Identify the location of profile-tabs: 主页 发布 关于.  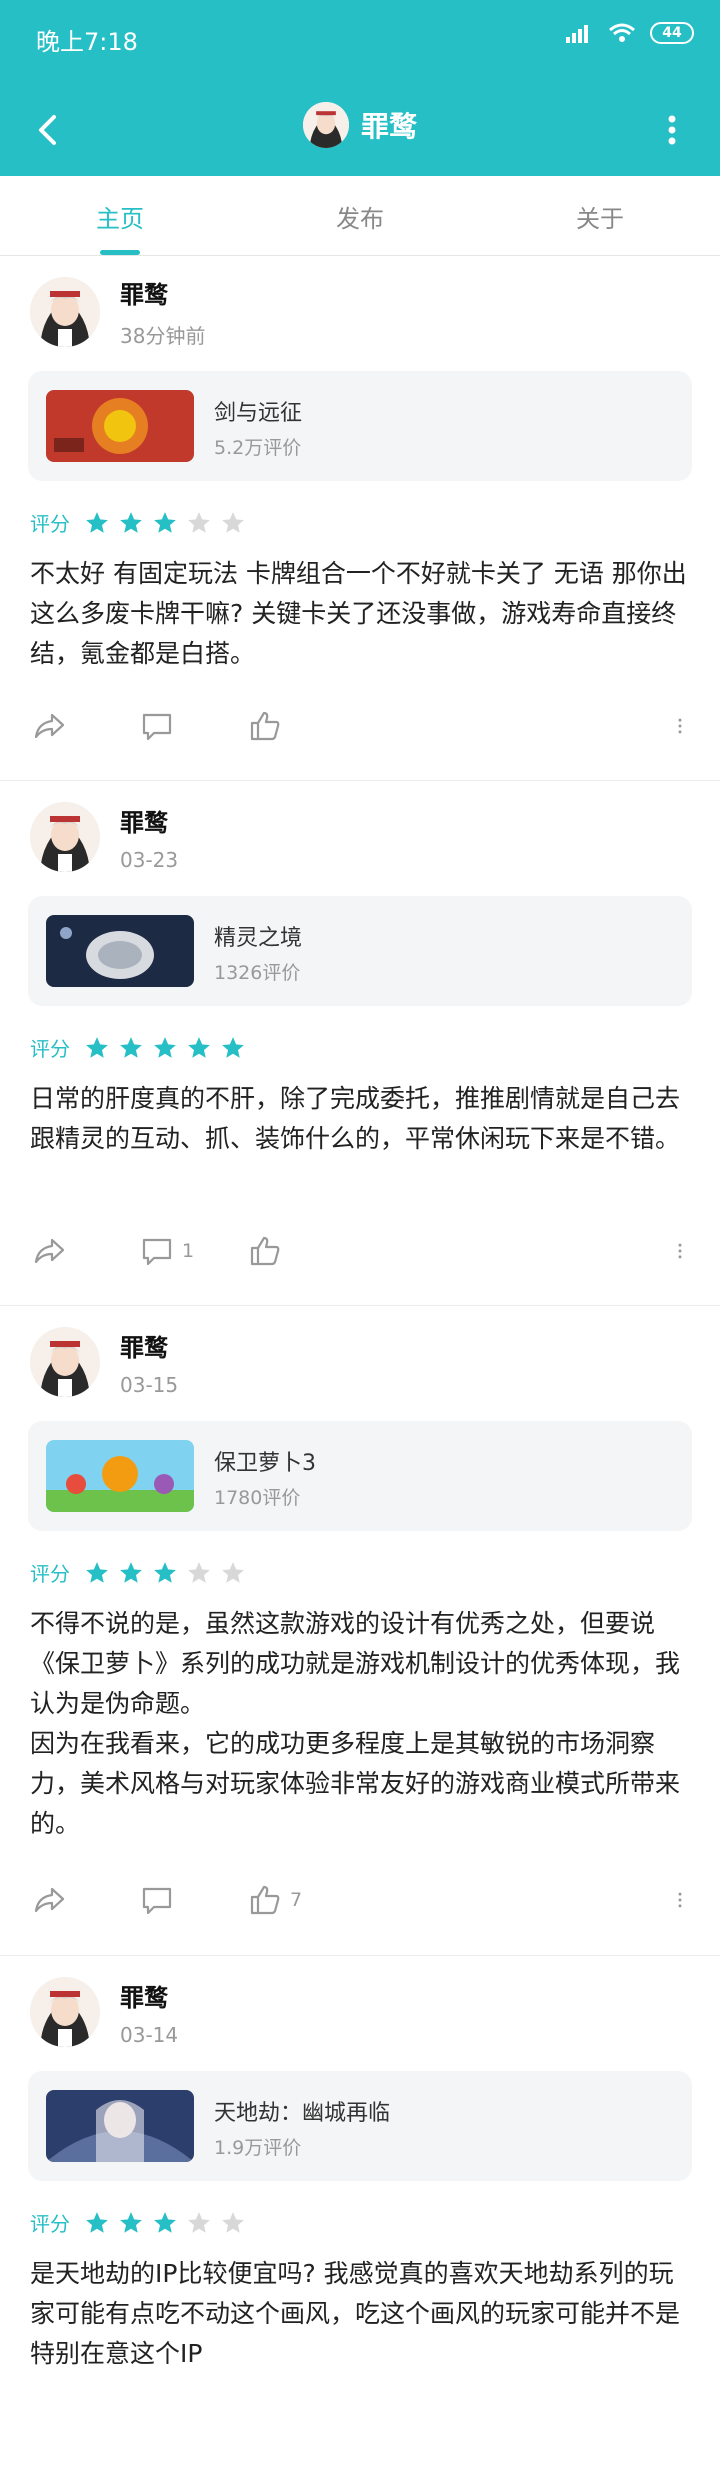
(360, 216).